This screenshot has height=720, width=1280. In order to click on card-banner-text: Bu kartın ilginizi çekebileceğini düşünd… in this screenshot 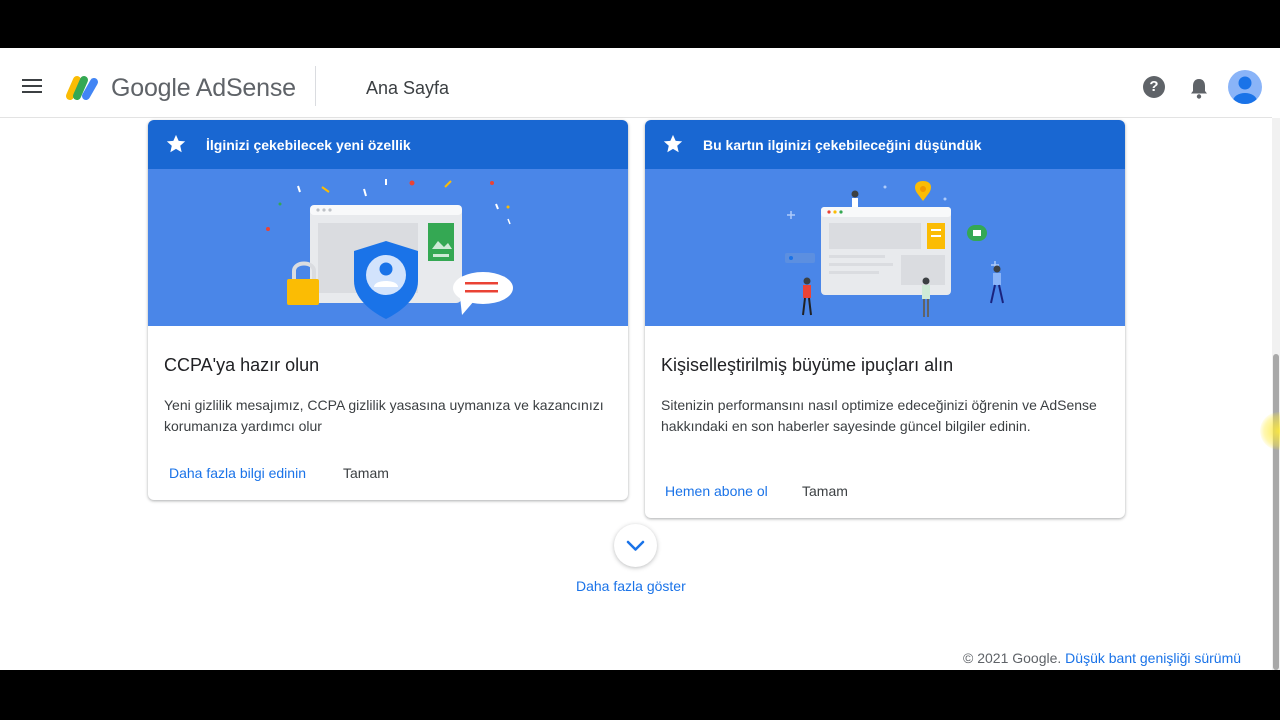, I will do `click(842, 145)`.